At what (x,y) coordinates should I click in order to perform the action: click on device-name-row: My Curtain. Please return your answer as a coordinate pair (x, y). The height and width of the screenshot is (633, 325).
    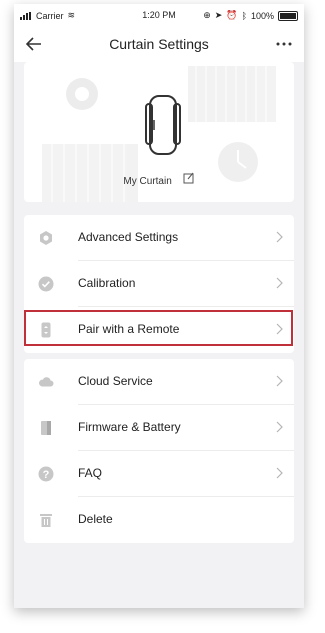
    Looking at the image, I should click on (159, 179).